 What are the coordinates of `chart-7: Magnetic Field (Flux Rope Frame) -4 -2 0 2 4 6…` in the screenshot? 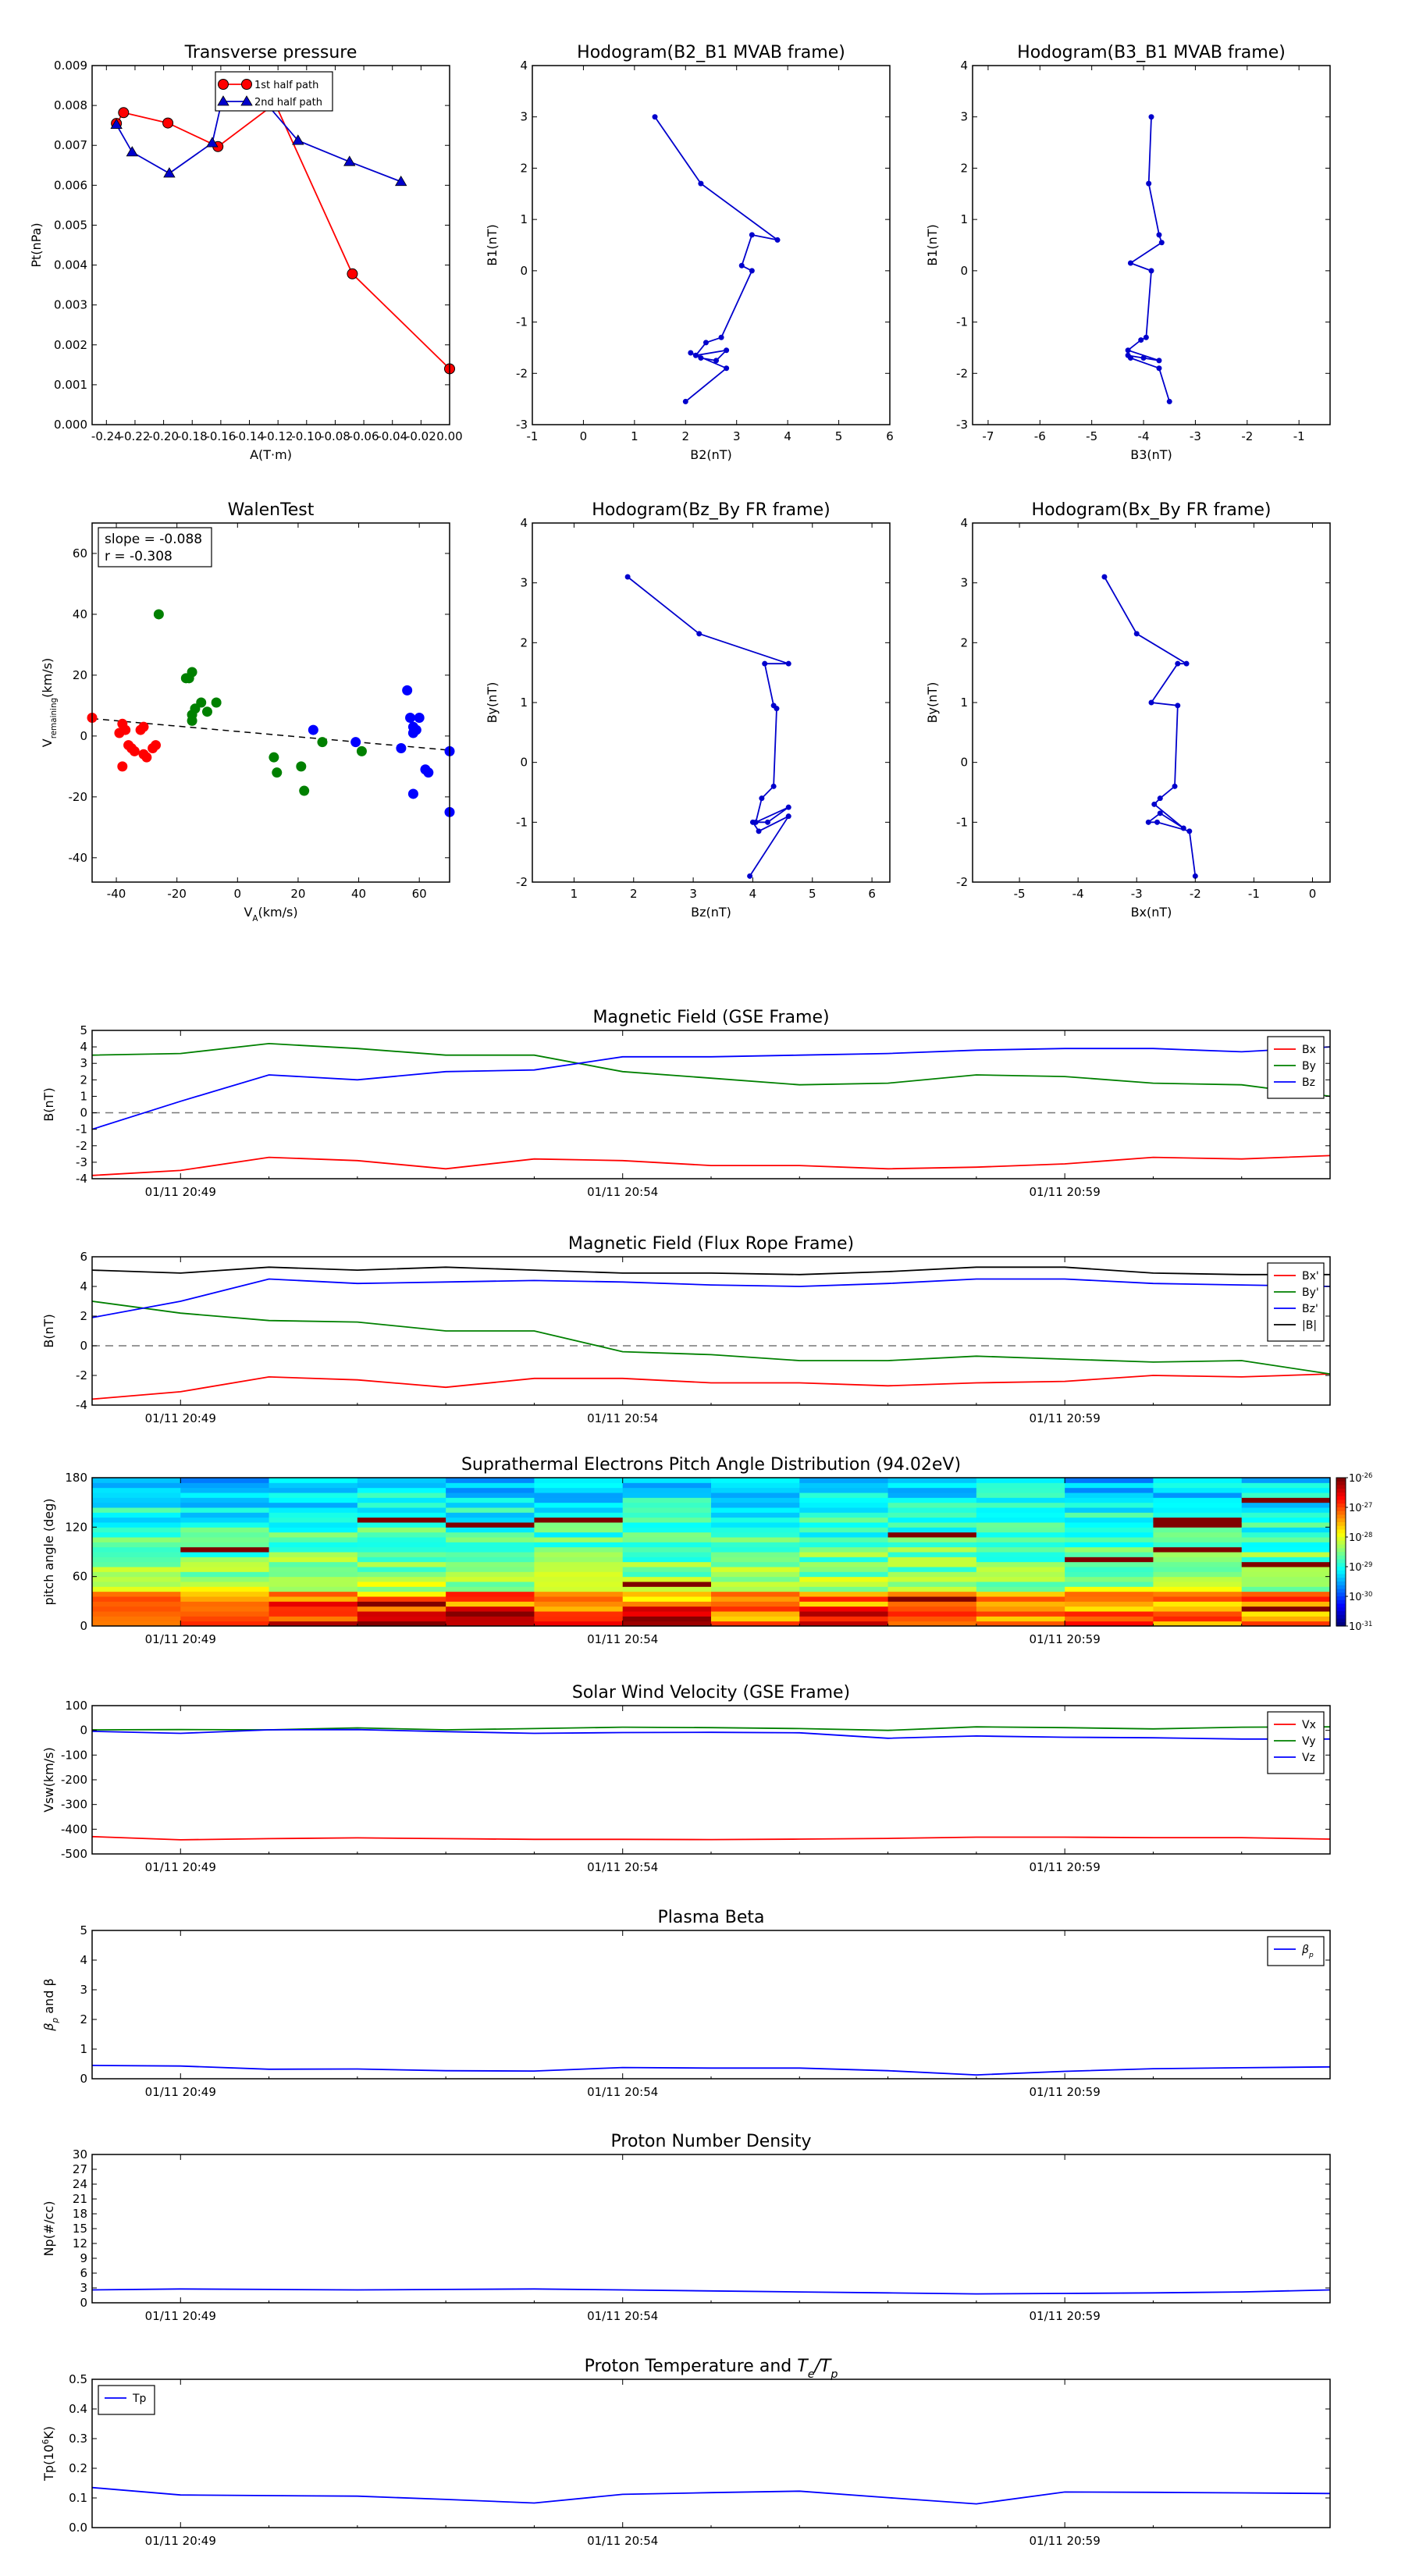 It's located at (686, 1329).